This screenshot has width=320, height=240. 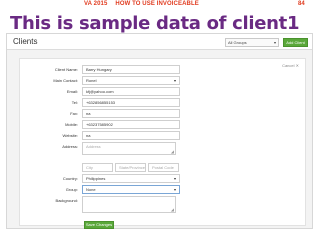 I want to click on address-placeholder: Address, so click(x=93, y=146).